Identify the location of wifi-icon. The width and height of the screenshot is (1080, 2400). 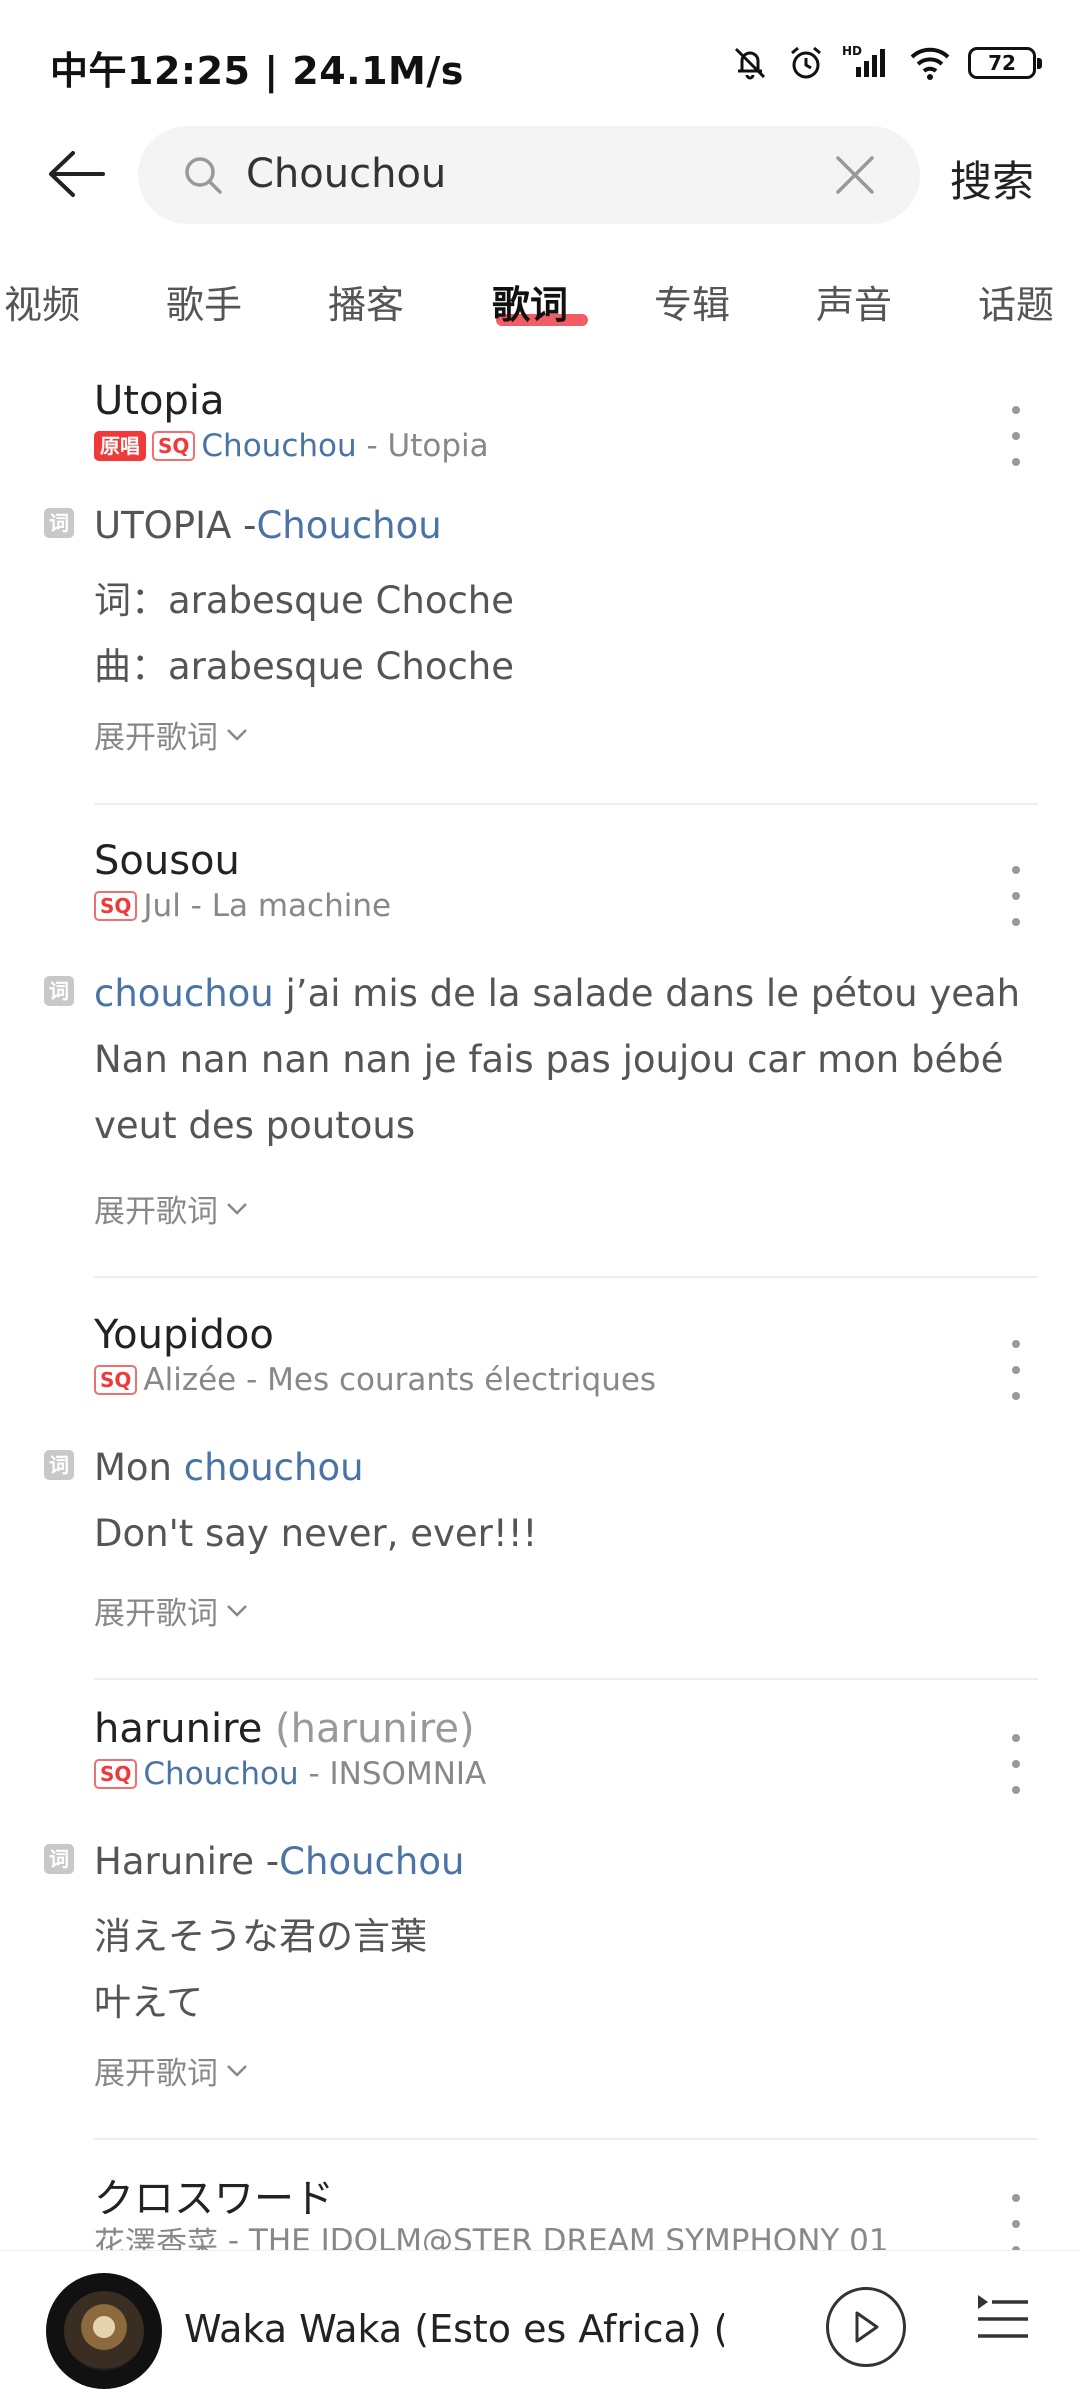
(930, 63).